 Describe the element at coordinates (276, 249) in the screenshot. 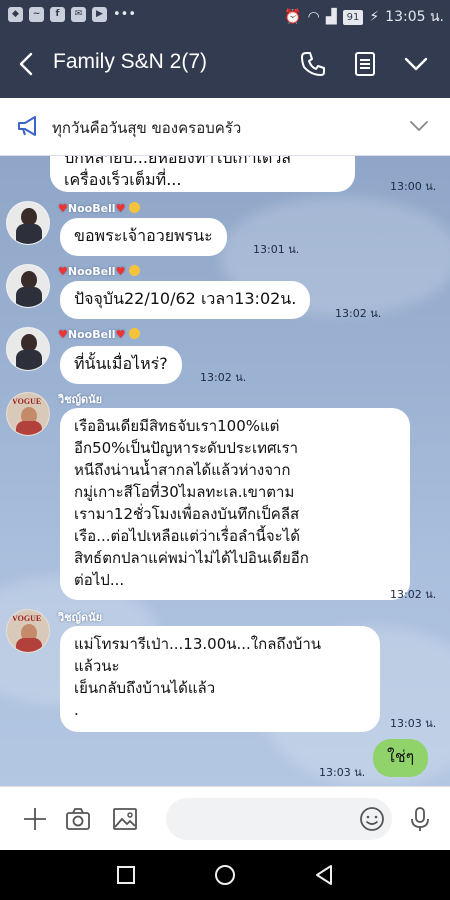

I see `message-time: 13:01 น.` at that location.